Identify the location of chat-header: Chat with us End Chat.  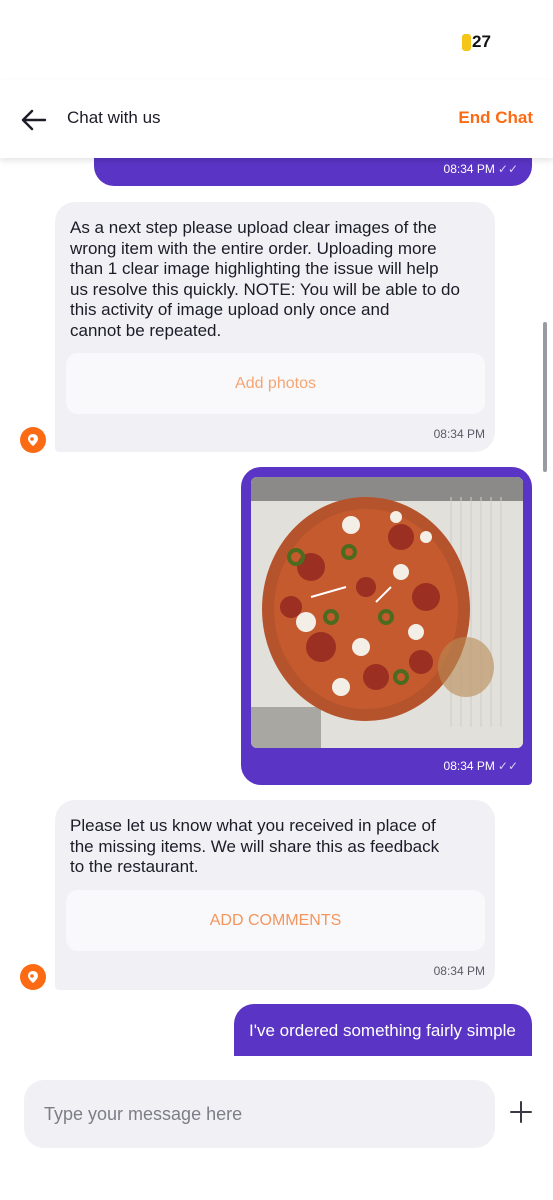
(276, 119).